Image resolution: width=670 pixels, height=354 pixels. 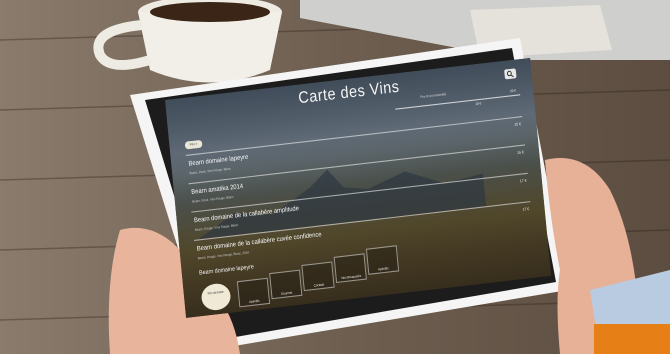 I want to click on filter-tile: Cocktail, so click(x=318, y=276).